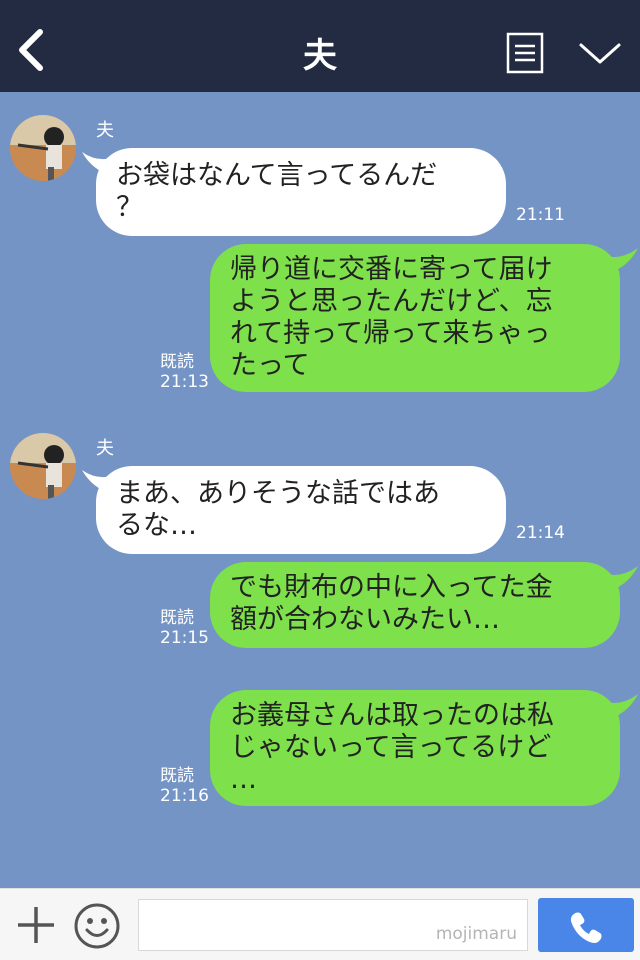 The image size is (640, 960). What do you see at coordinates (277, 175) in the screenshot?
I see `message-line: お袋はなんて言ってるんだ` at bounding box center [277, 175].